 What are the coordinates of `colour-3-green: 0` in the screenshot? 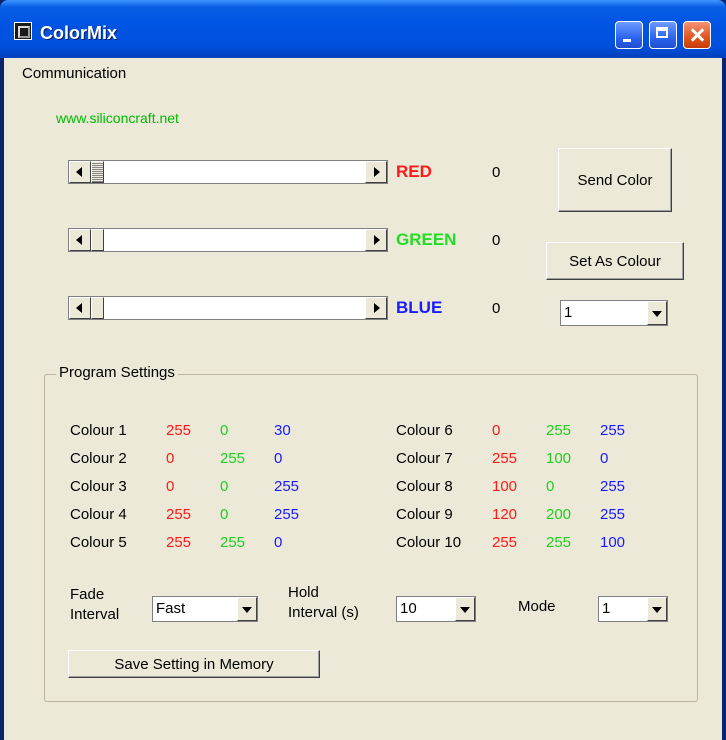 It's located at (224, 486).